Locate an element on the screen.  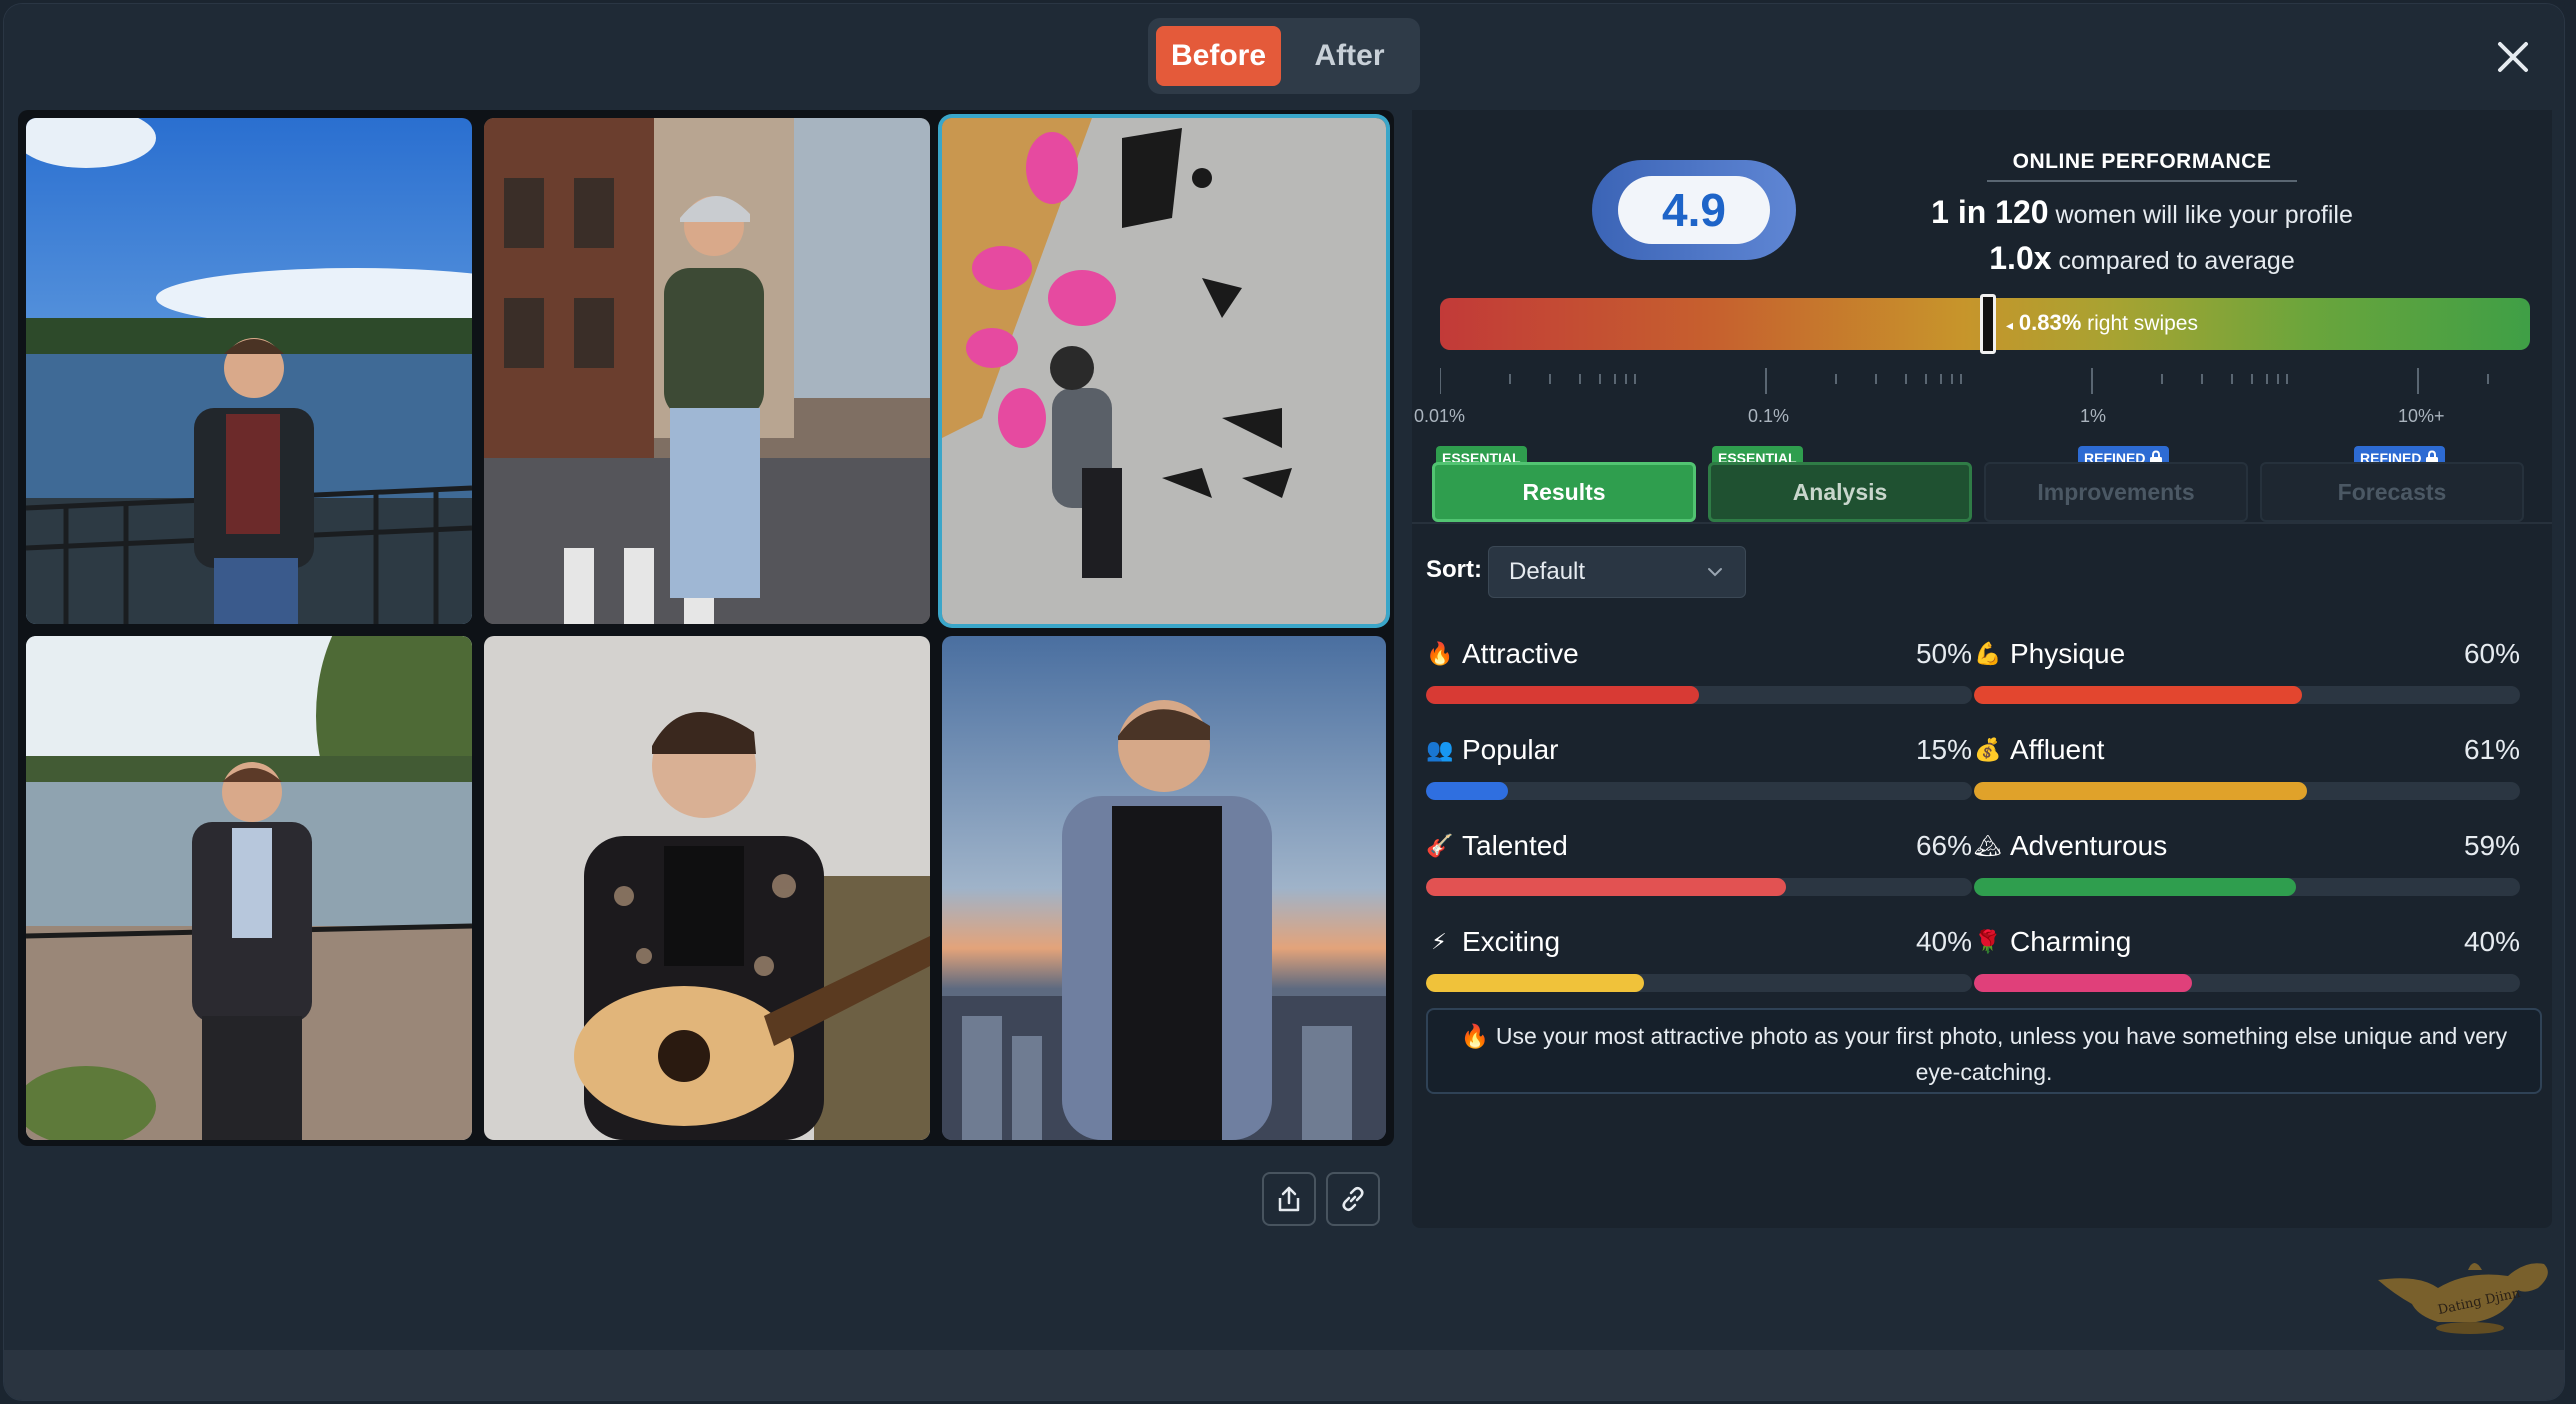
metric-percent: 61% is located at coordinates (2491, 749).